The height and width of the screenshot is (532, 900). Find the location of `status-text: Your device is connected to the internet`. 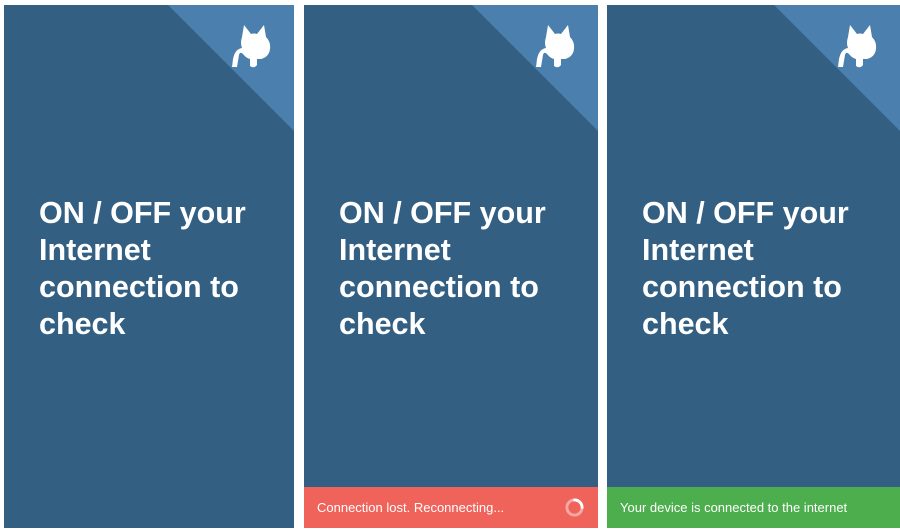

status-text: Your device is connected to the internet is located at coordinates (734, 507).